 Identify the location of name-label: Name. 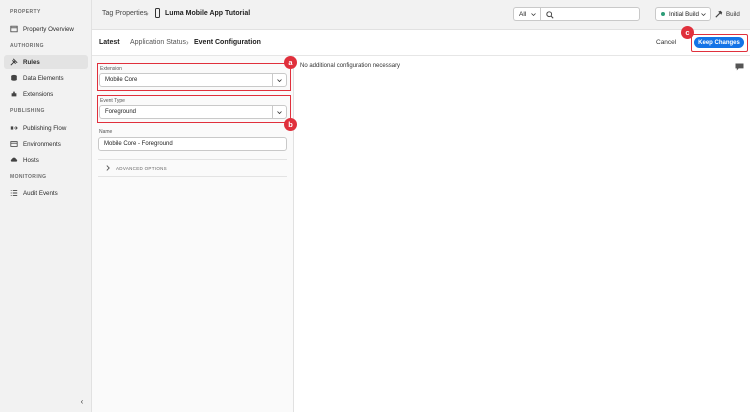
(106, 132).